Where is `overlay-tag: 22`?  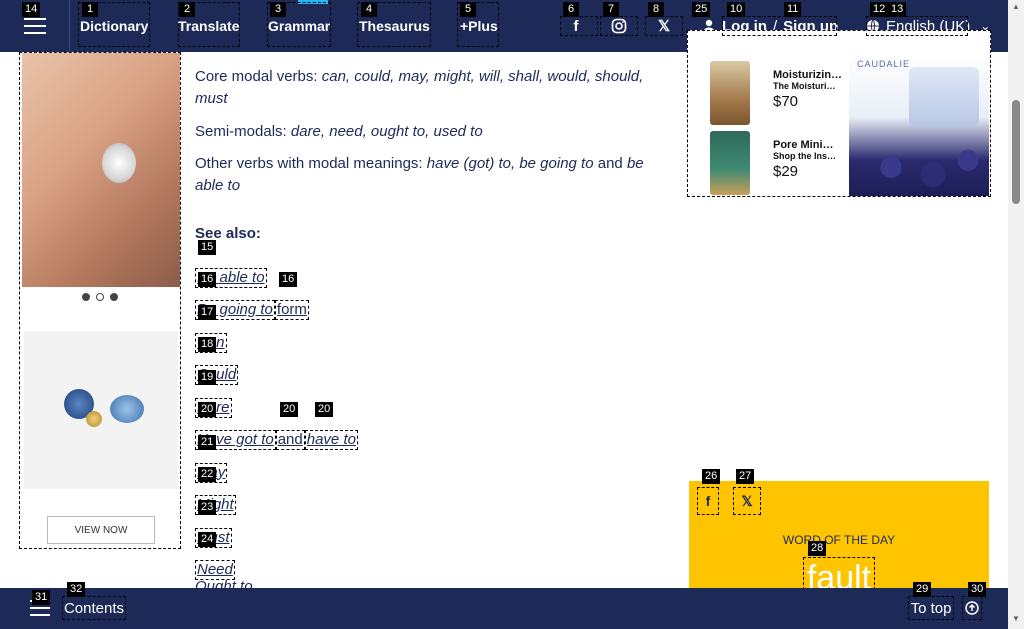 overlay-tag: 22 is located at coordinates (207, 474).